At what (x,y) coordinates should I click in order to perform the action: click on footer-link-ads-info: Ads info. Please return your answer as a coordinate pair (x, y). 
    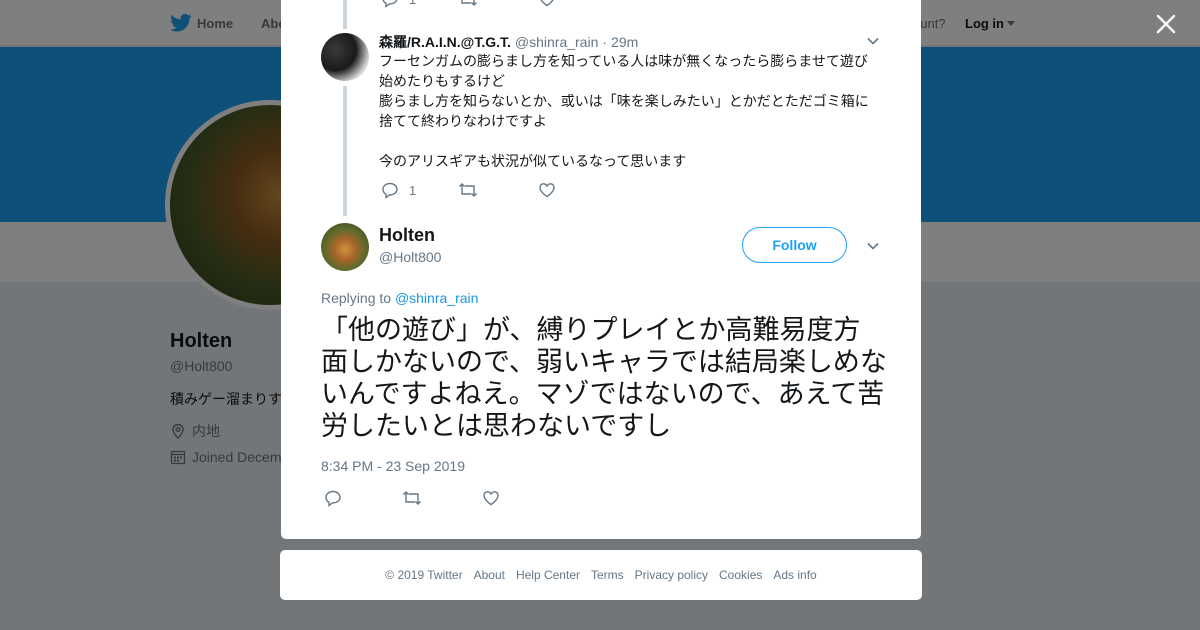
    Looking at the image, I should click on (794, 575).